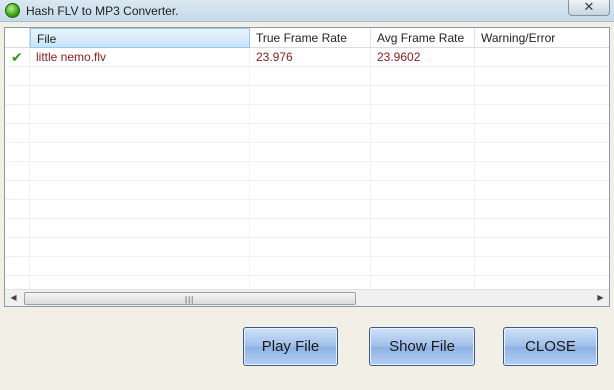 This screenshot has width=614, height=390. Describe the element at coordinates (310, 38) in the screenshot. I see `column-header-true-frame-rate: True Frame Rate` at that location.